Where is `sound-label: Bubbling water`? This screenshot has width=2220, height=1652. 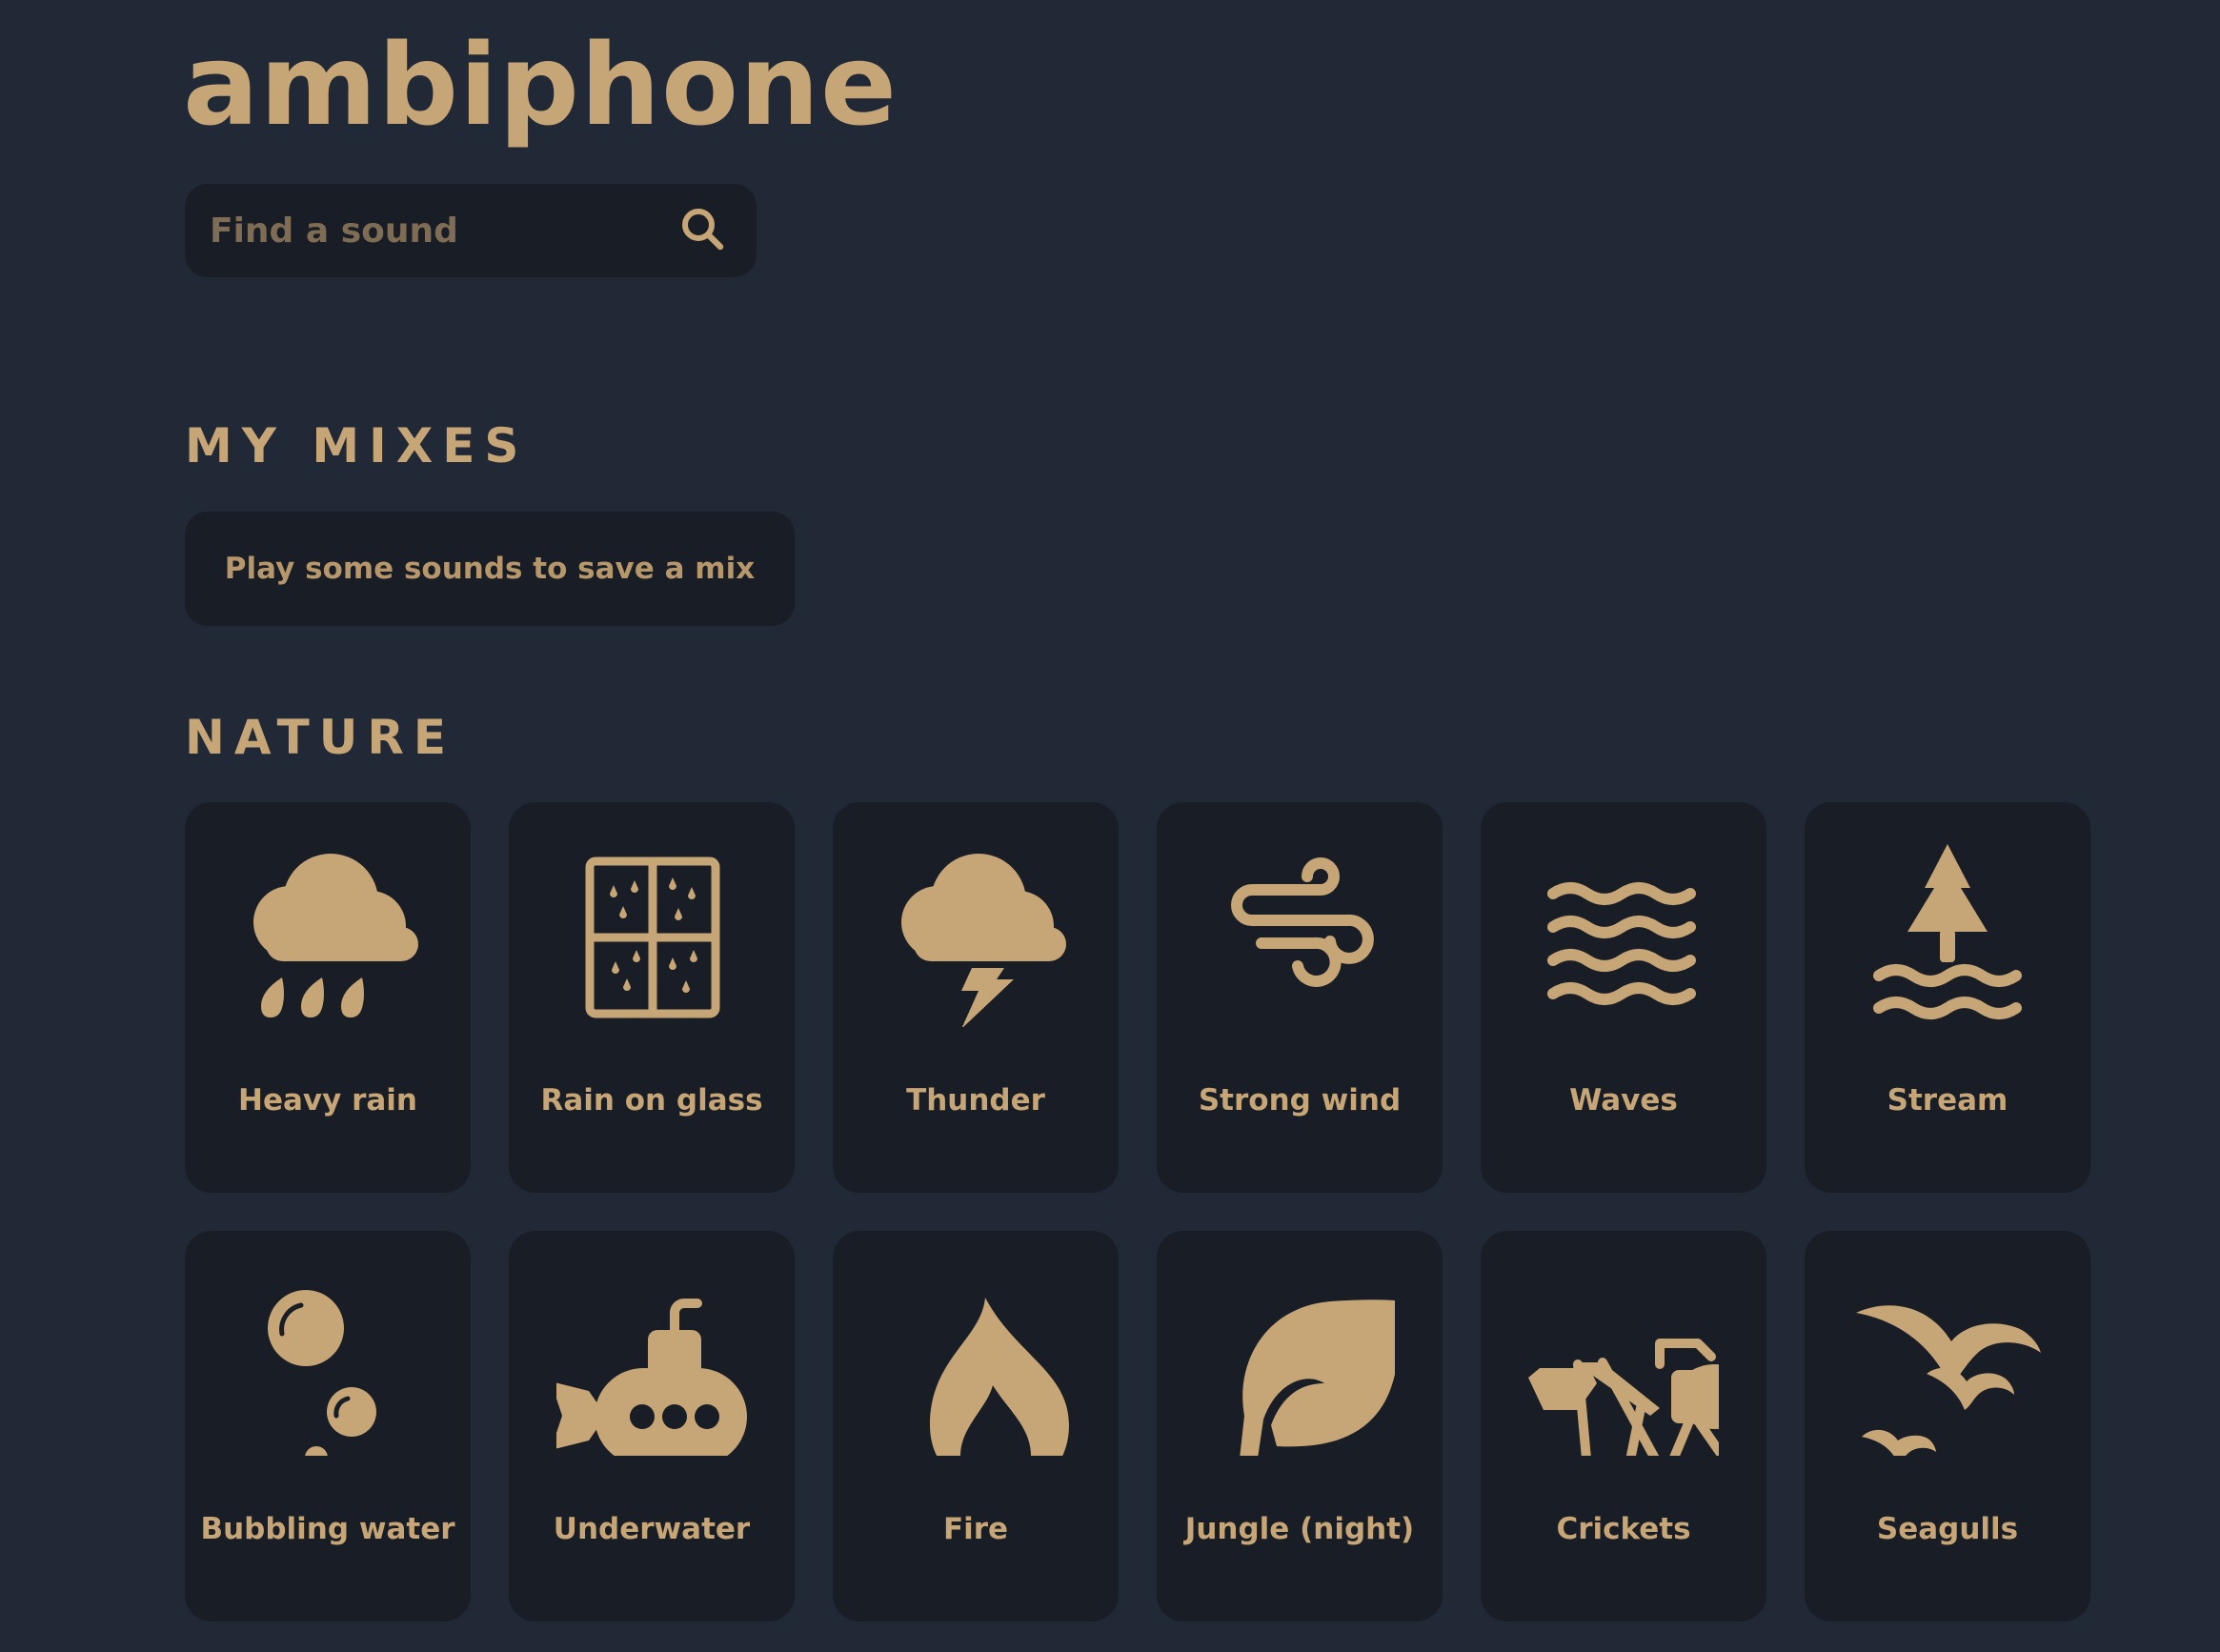
sound-label: Bubbling water is located at coordinates (327, 1529).